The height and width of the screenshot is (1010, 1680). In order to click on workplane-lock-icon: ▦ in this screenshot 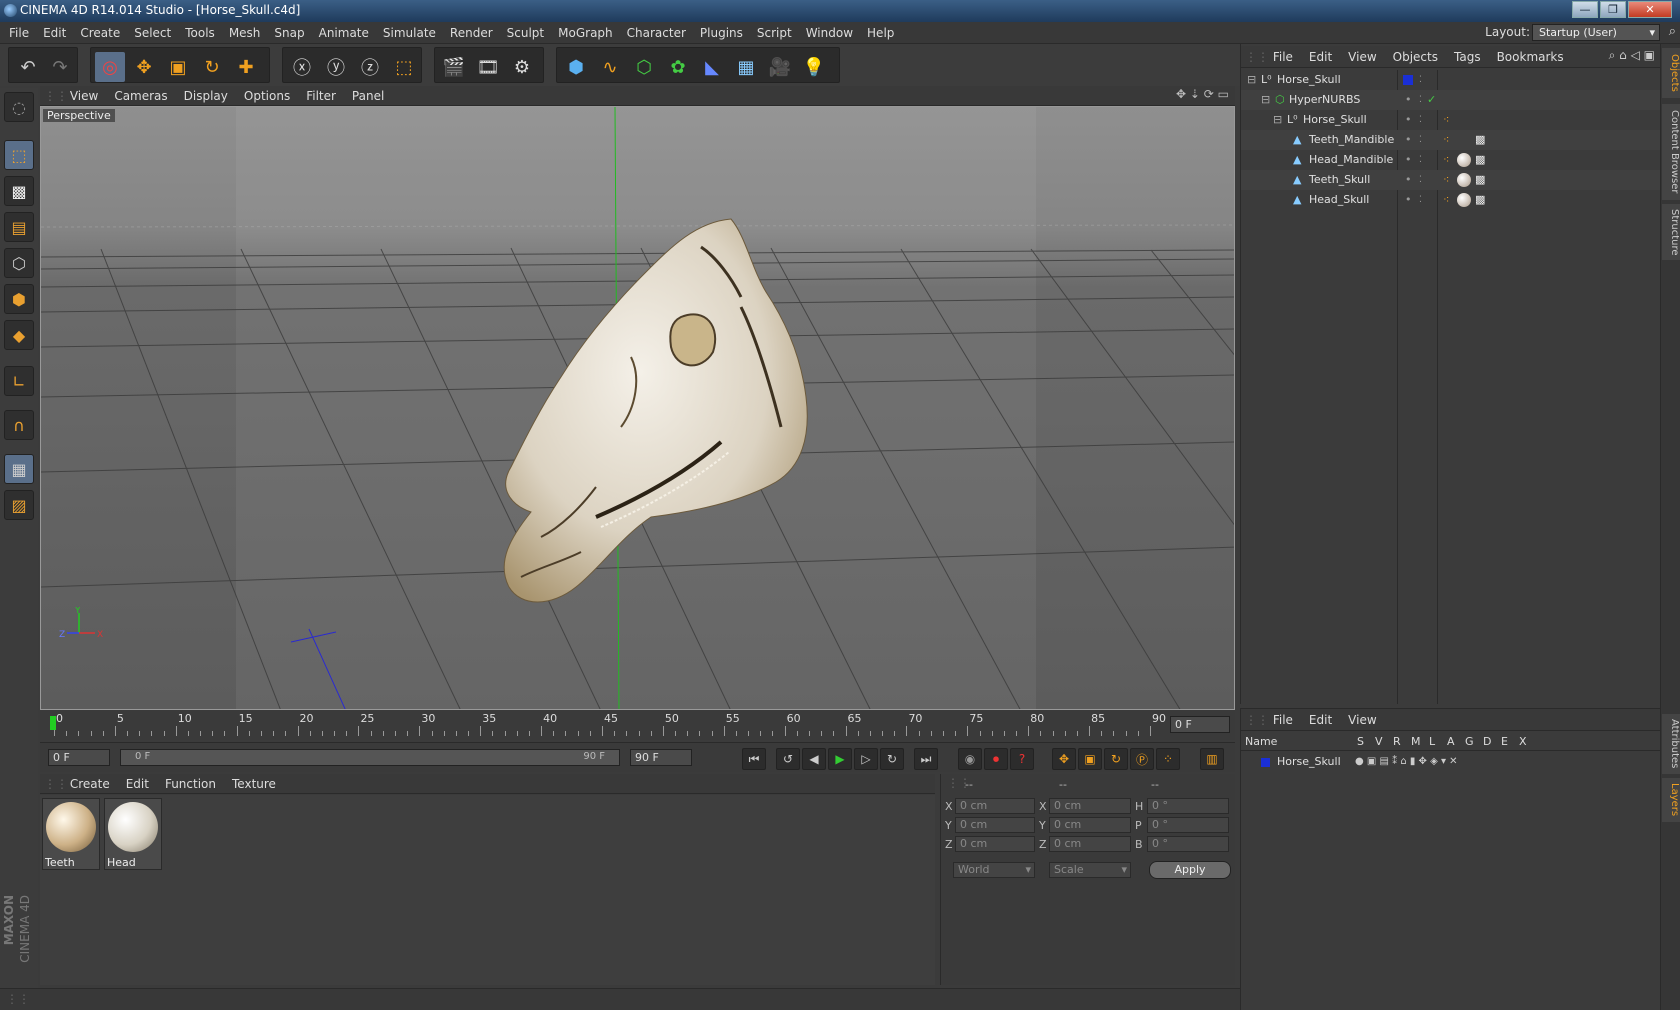, I will do `click(19, 469)`.